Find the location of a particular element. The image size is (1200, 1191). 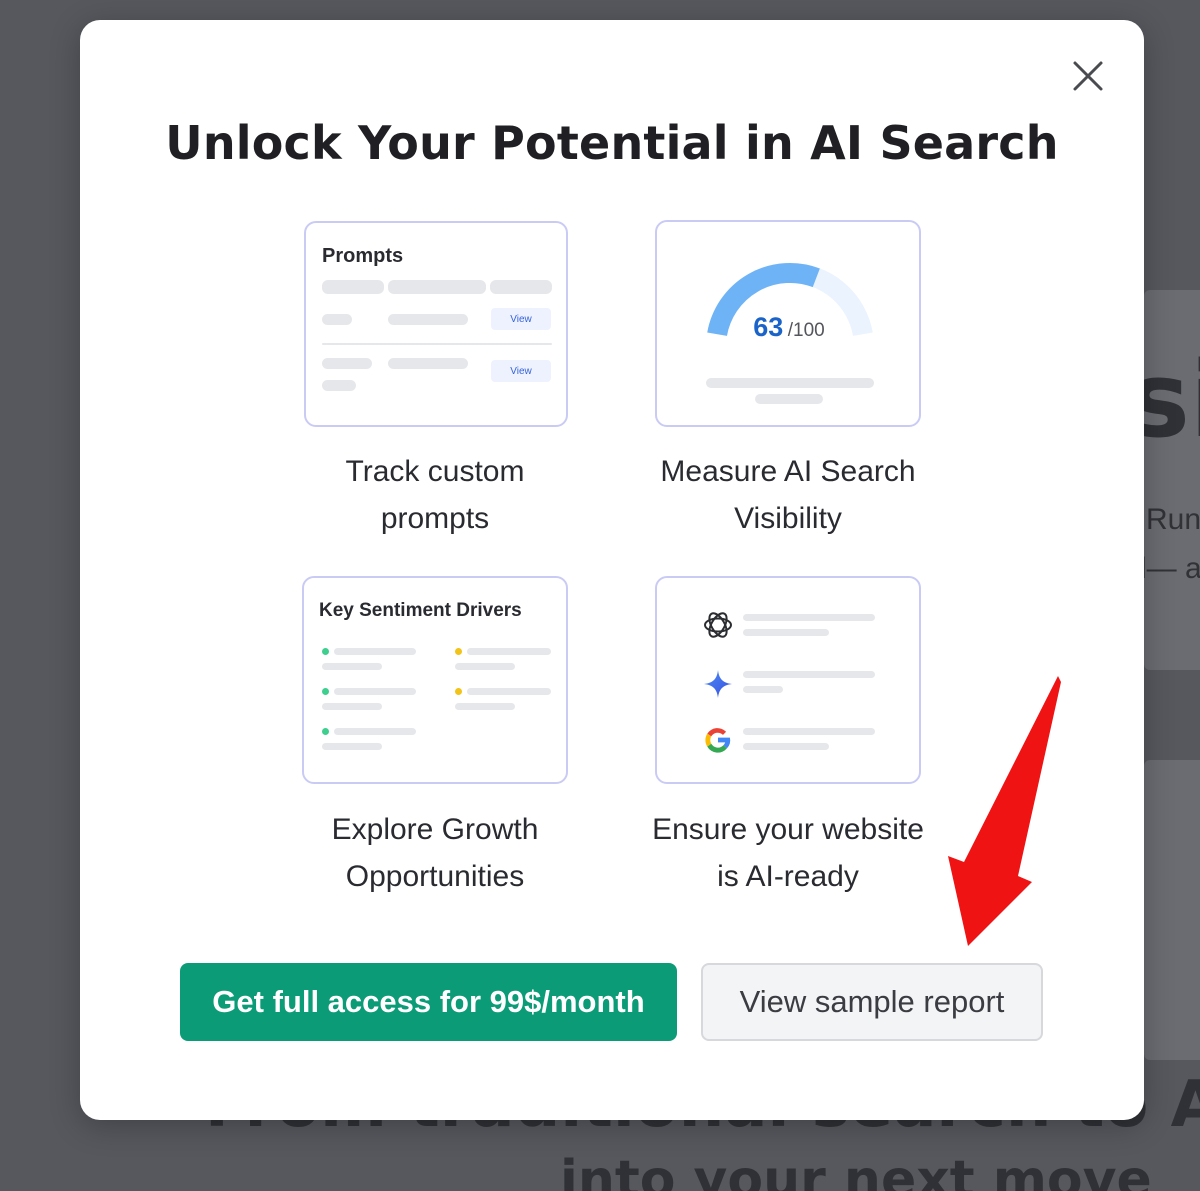

prompts-heading: Prompts is located at coordinates (363, 256).